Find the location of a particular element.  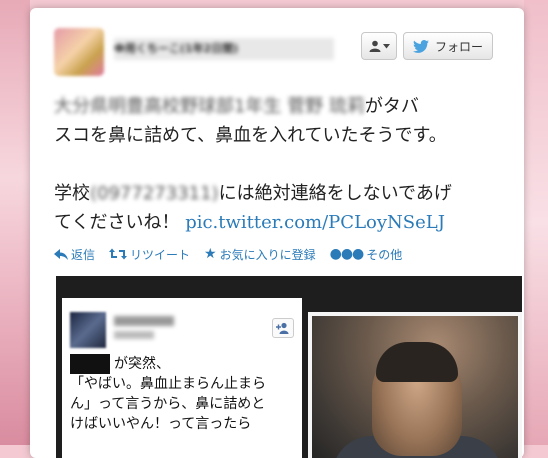

tweet-actions: 返信 リツイート ★ お気に入りに登録 ●●● その他 is located at coordinates (228, 254).